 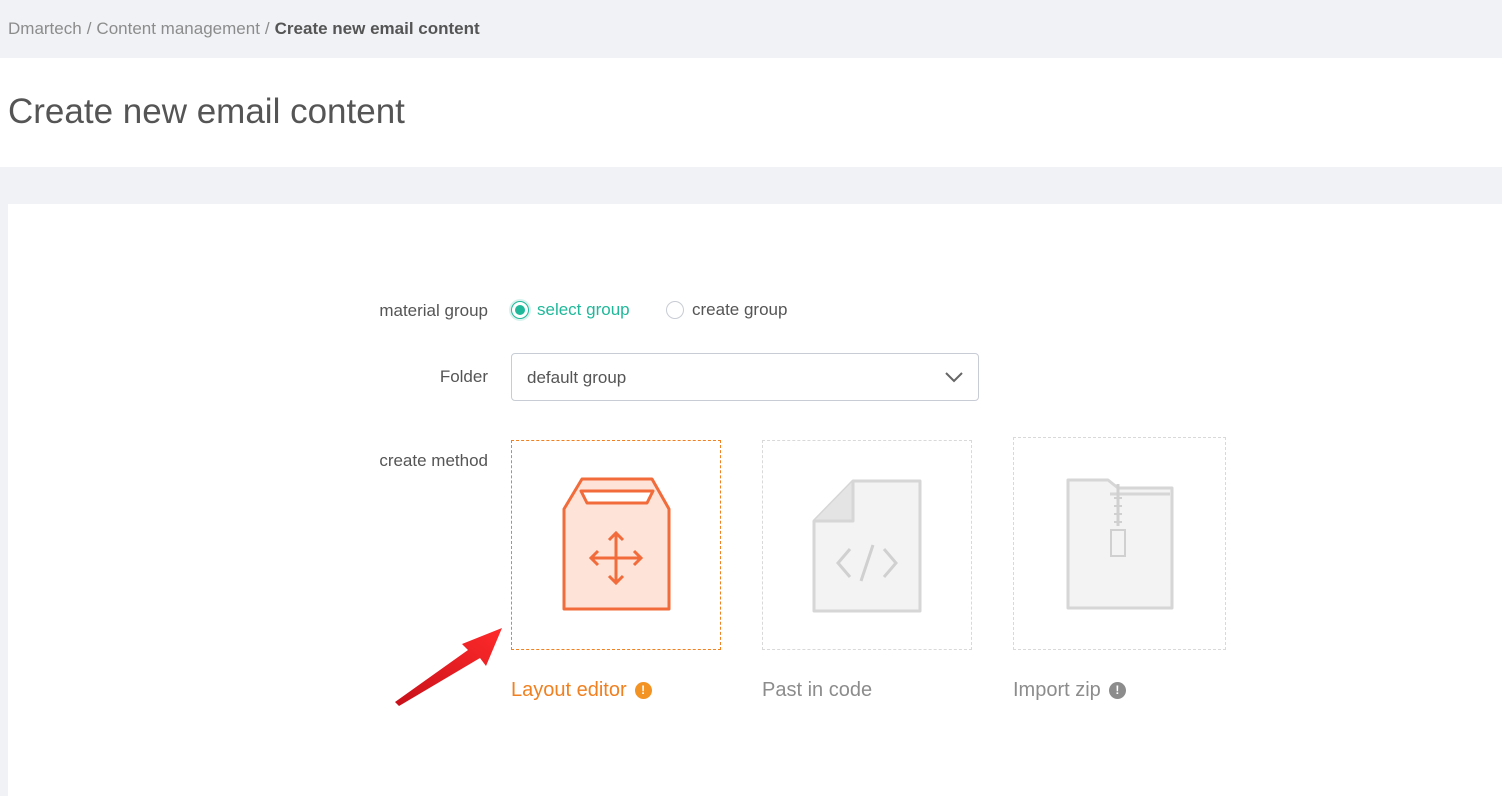 I want to click on method-paste-code, so click(x=867, y=545).